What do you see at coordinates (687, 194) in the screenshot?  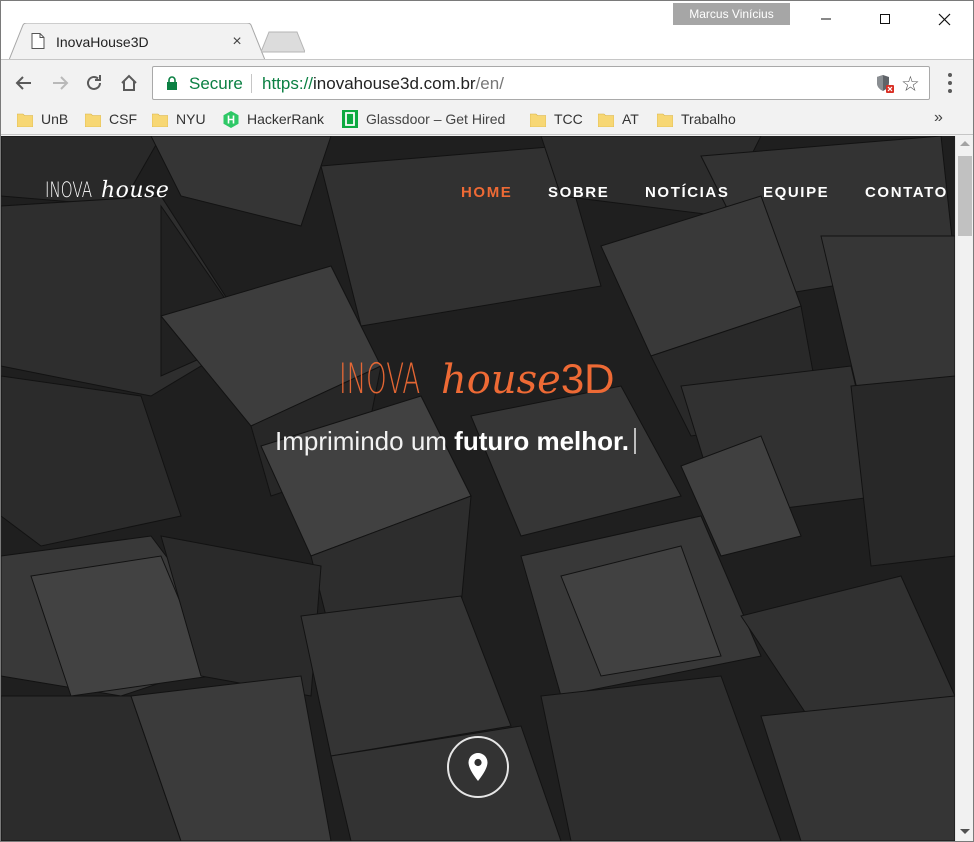 I see `nav-noticias: NOTÍCIAS` at bounding box center [687, 194].